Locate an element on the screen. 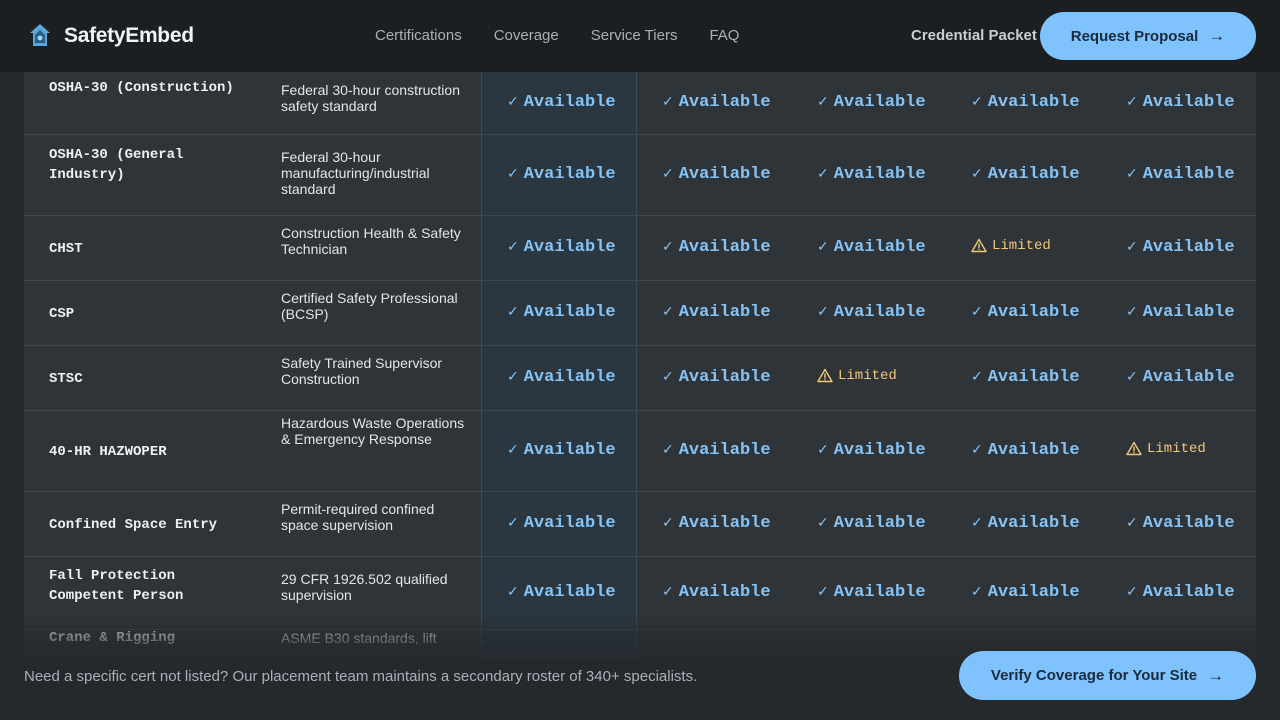  status-limited: Limited is located at coordinates (857, 376).